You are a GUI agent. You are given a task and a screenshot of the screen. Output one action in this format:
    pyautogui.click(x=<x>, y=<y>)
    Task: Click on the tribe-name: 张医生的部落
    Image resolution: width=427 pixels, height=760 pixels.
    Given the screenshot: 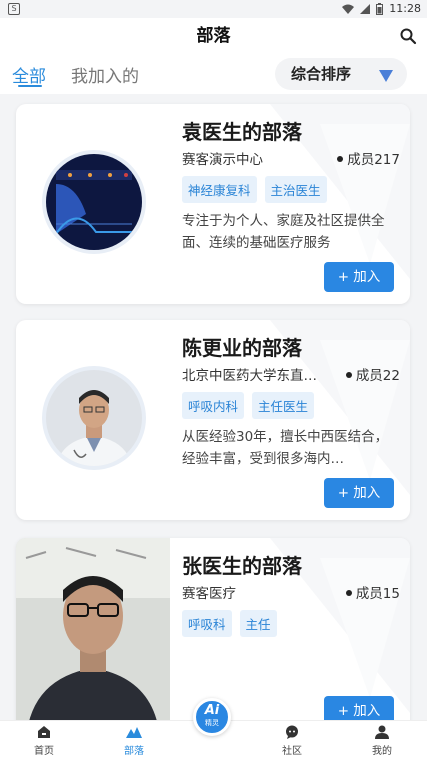 What is the action you would take?
    pyautogui.click(x=242, y=566)
    